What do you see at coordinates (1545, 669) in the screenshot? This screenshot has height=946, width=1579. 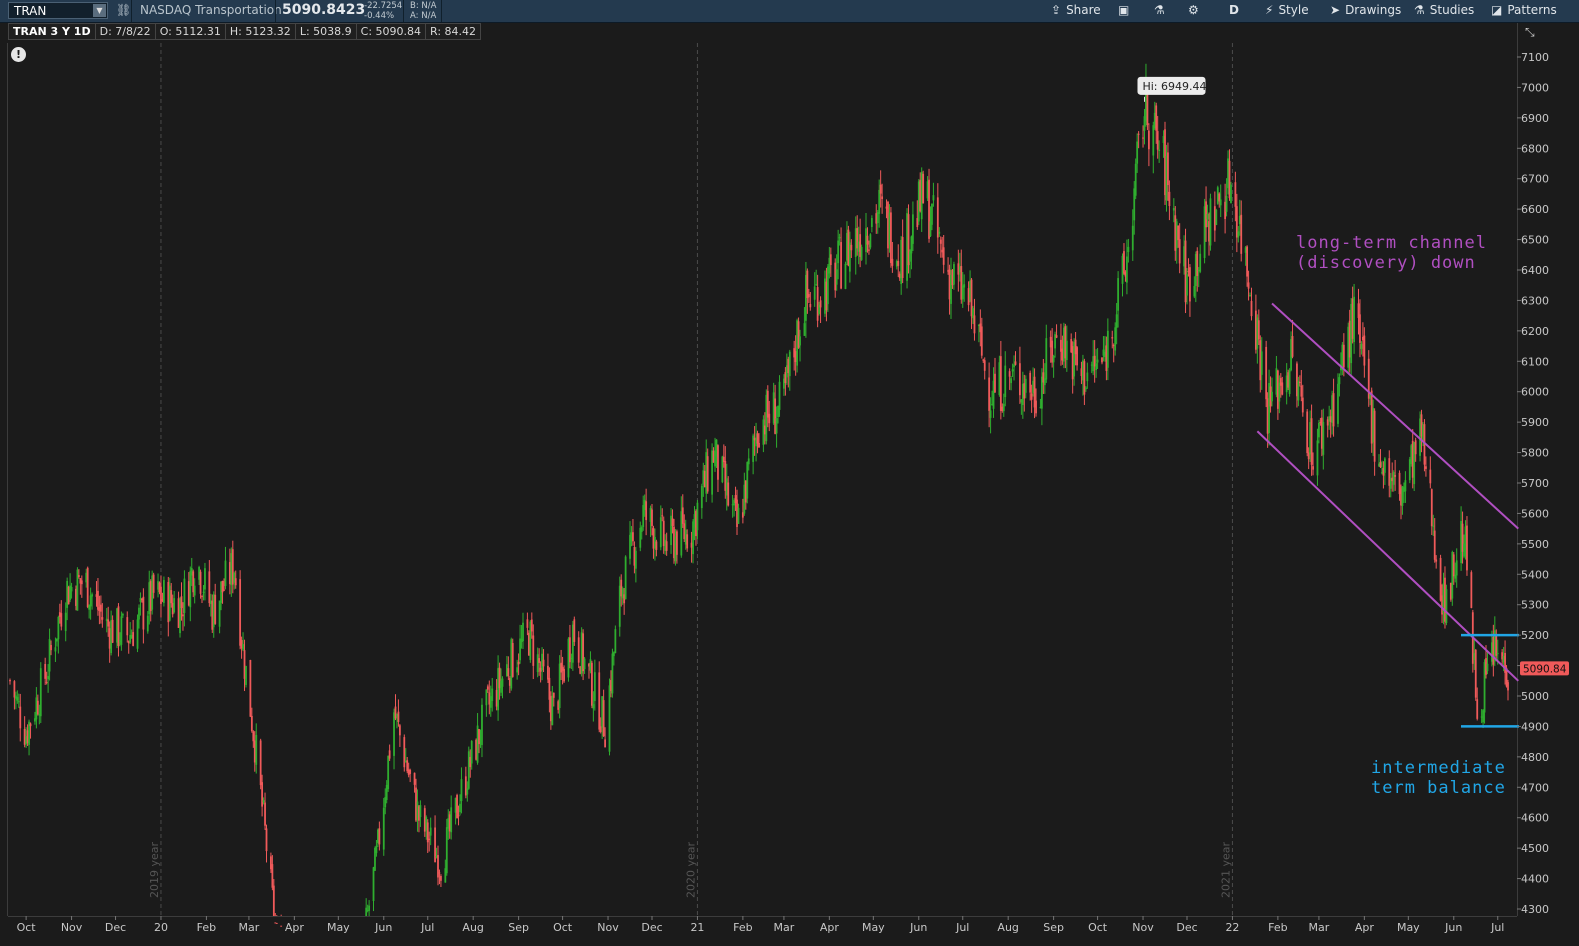 I see `last-price-tag: 5090.84` at bounding box center [1545, 669].